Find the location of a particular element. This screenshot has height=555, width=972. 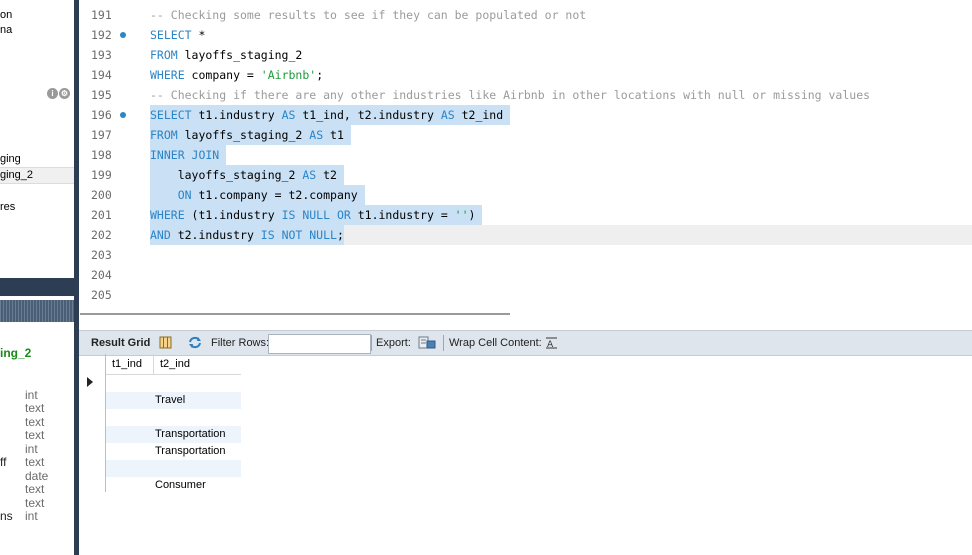

navigator-tab-bar is located at coordinates (37, 287).